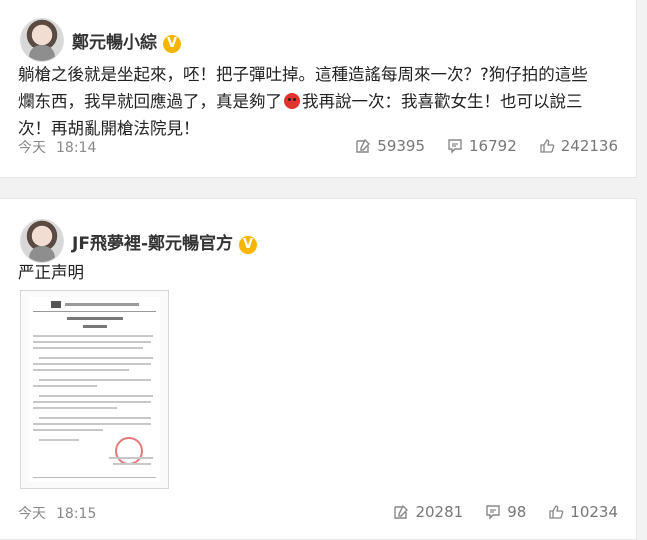 This screenshot has width=647, height=540. Describe the element at coordinates (126, 40) in the screenshot. I see `author-name: 鄭元暢小綜 V` at that location.